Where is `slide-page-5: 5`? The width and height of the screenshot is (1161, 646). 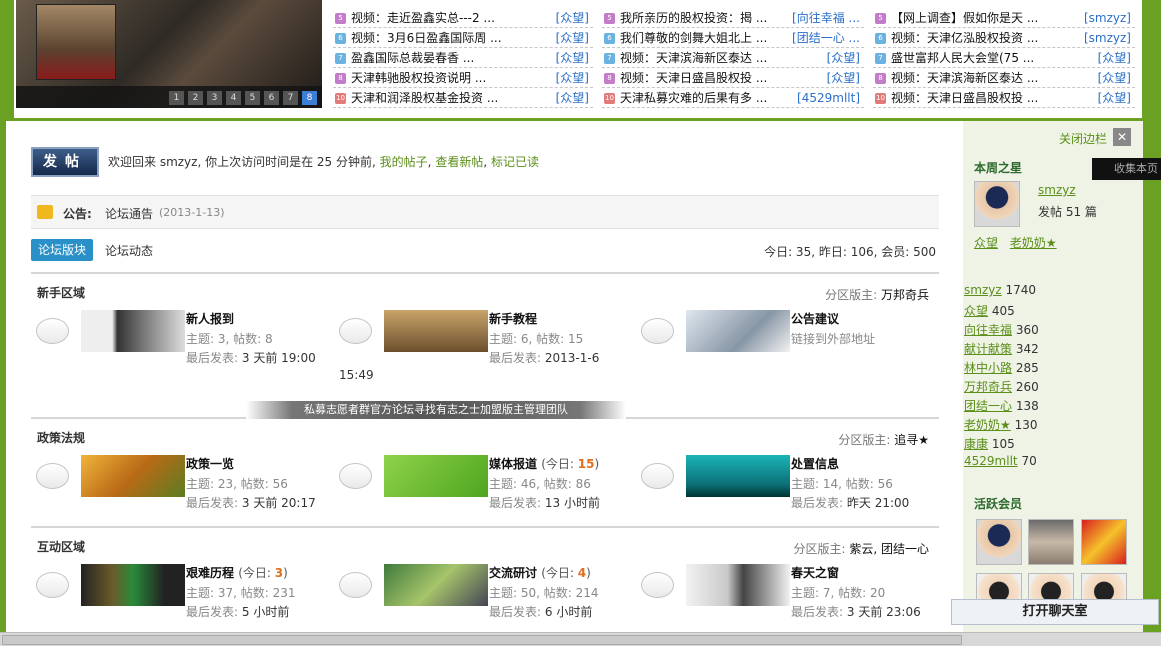
slide-page-5: 5 is located at coordinates (252, 98).